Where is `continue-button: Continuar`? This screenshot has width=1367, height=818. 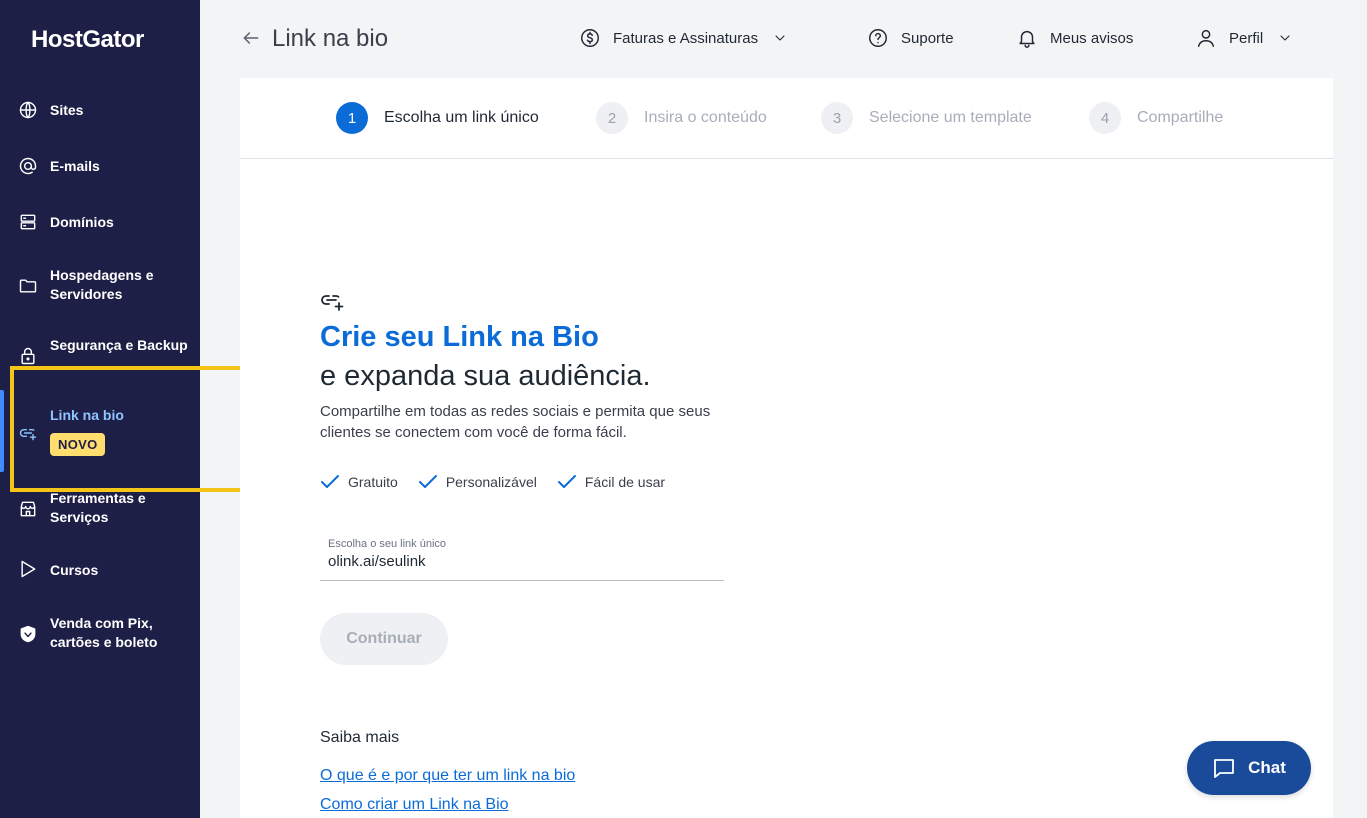
continue-button: Continuar is located at coordinates (384, 639).